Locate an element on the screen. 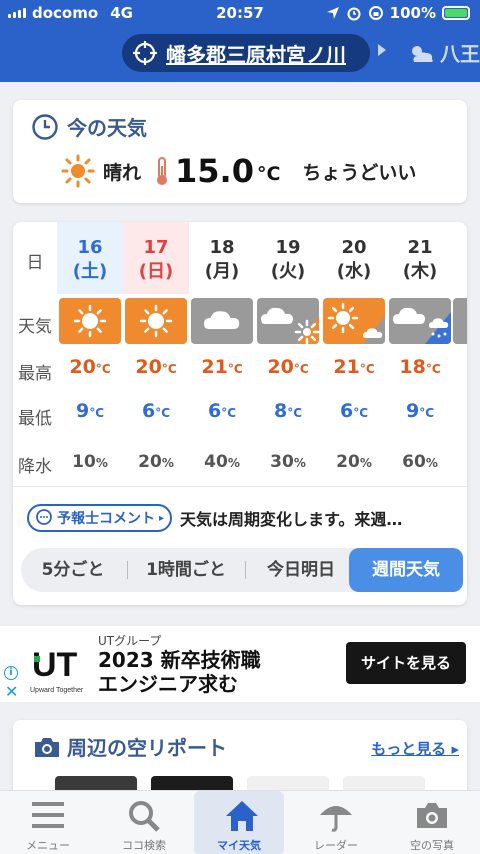 The image size is (480, 854). ad-cta-button: サイトを見る is located at coordinates (406, 663).